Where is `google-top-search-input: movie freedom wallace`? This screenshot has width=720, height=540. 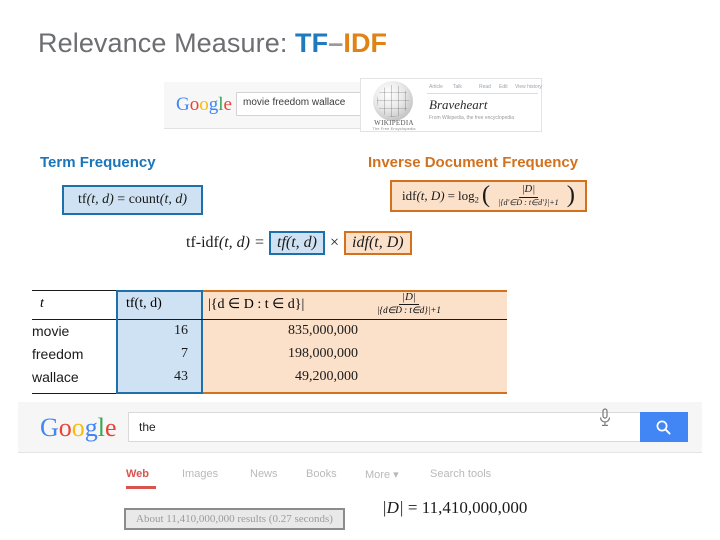
google-top-search-input: movie freedom wallace is located at coordinates (301, 104).